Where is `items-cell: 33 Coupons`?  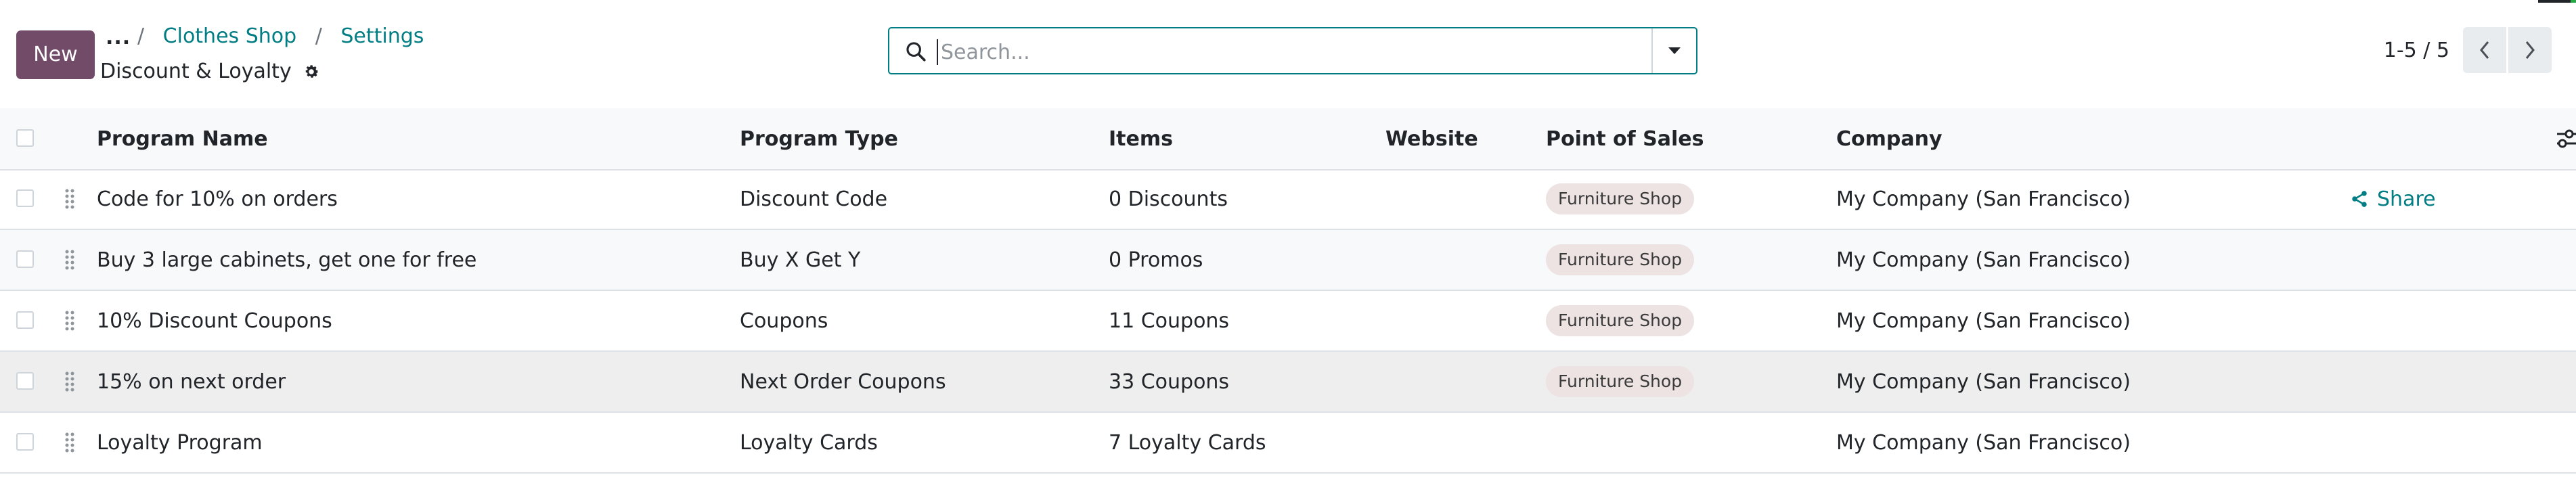
items-cell: 33 Coupons is located at coordinates (1169, 381).